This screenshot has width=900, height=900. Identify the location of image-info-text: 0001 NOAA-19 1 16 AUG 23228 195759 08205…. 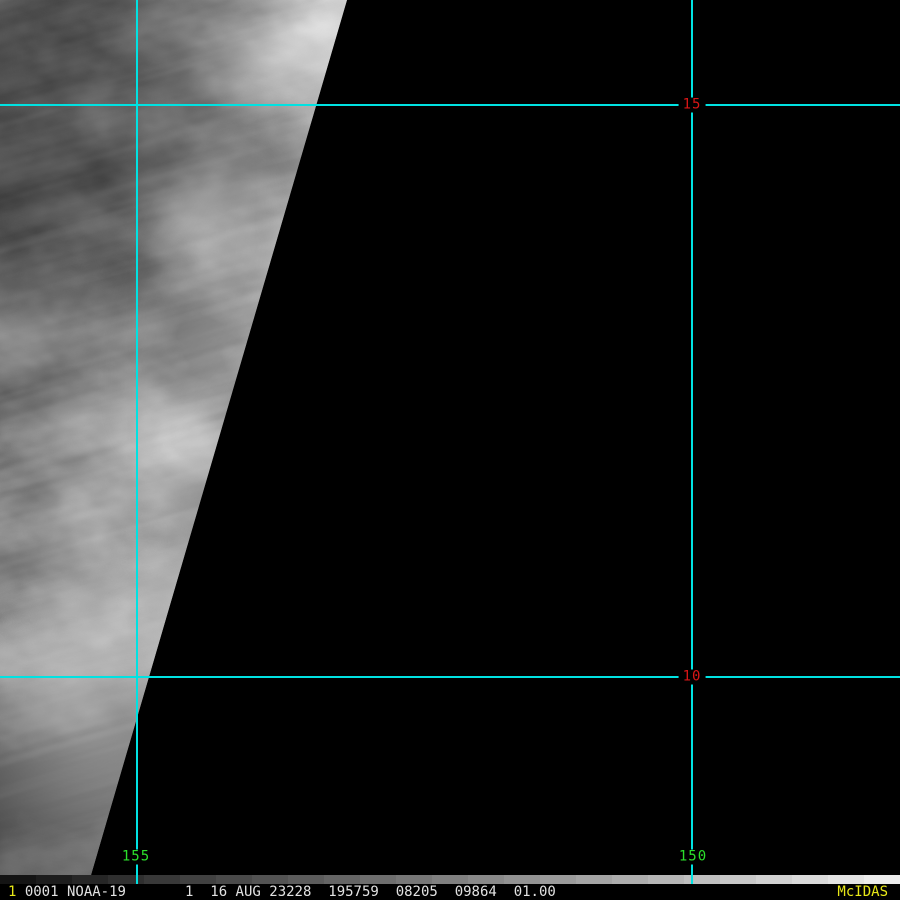
(290, 892).